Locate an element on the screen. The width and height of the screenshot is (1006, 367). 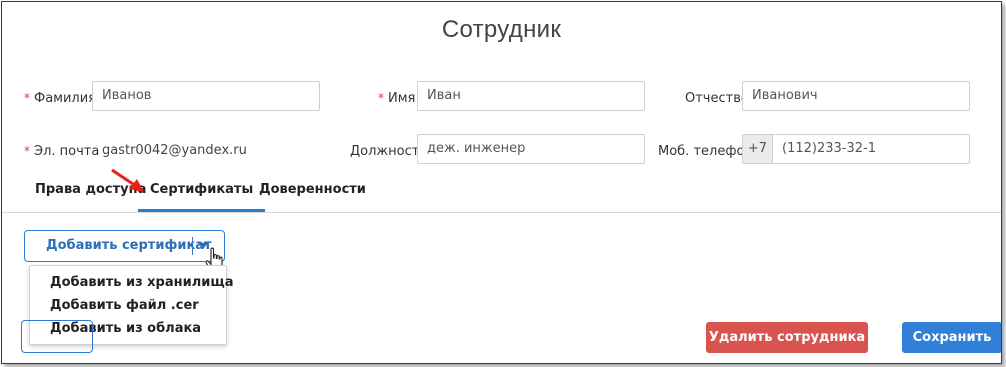
last-name-label: * Фамилия is located at coordinates (60, 98).